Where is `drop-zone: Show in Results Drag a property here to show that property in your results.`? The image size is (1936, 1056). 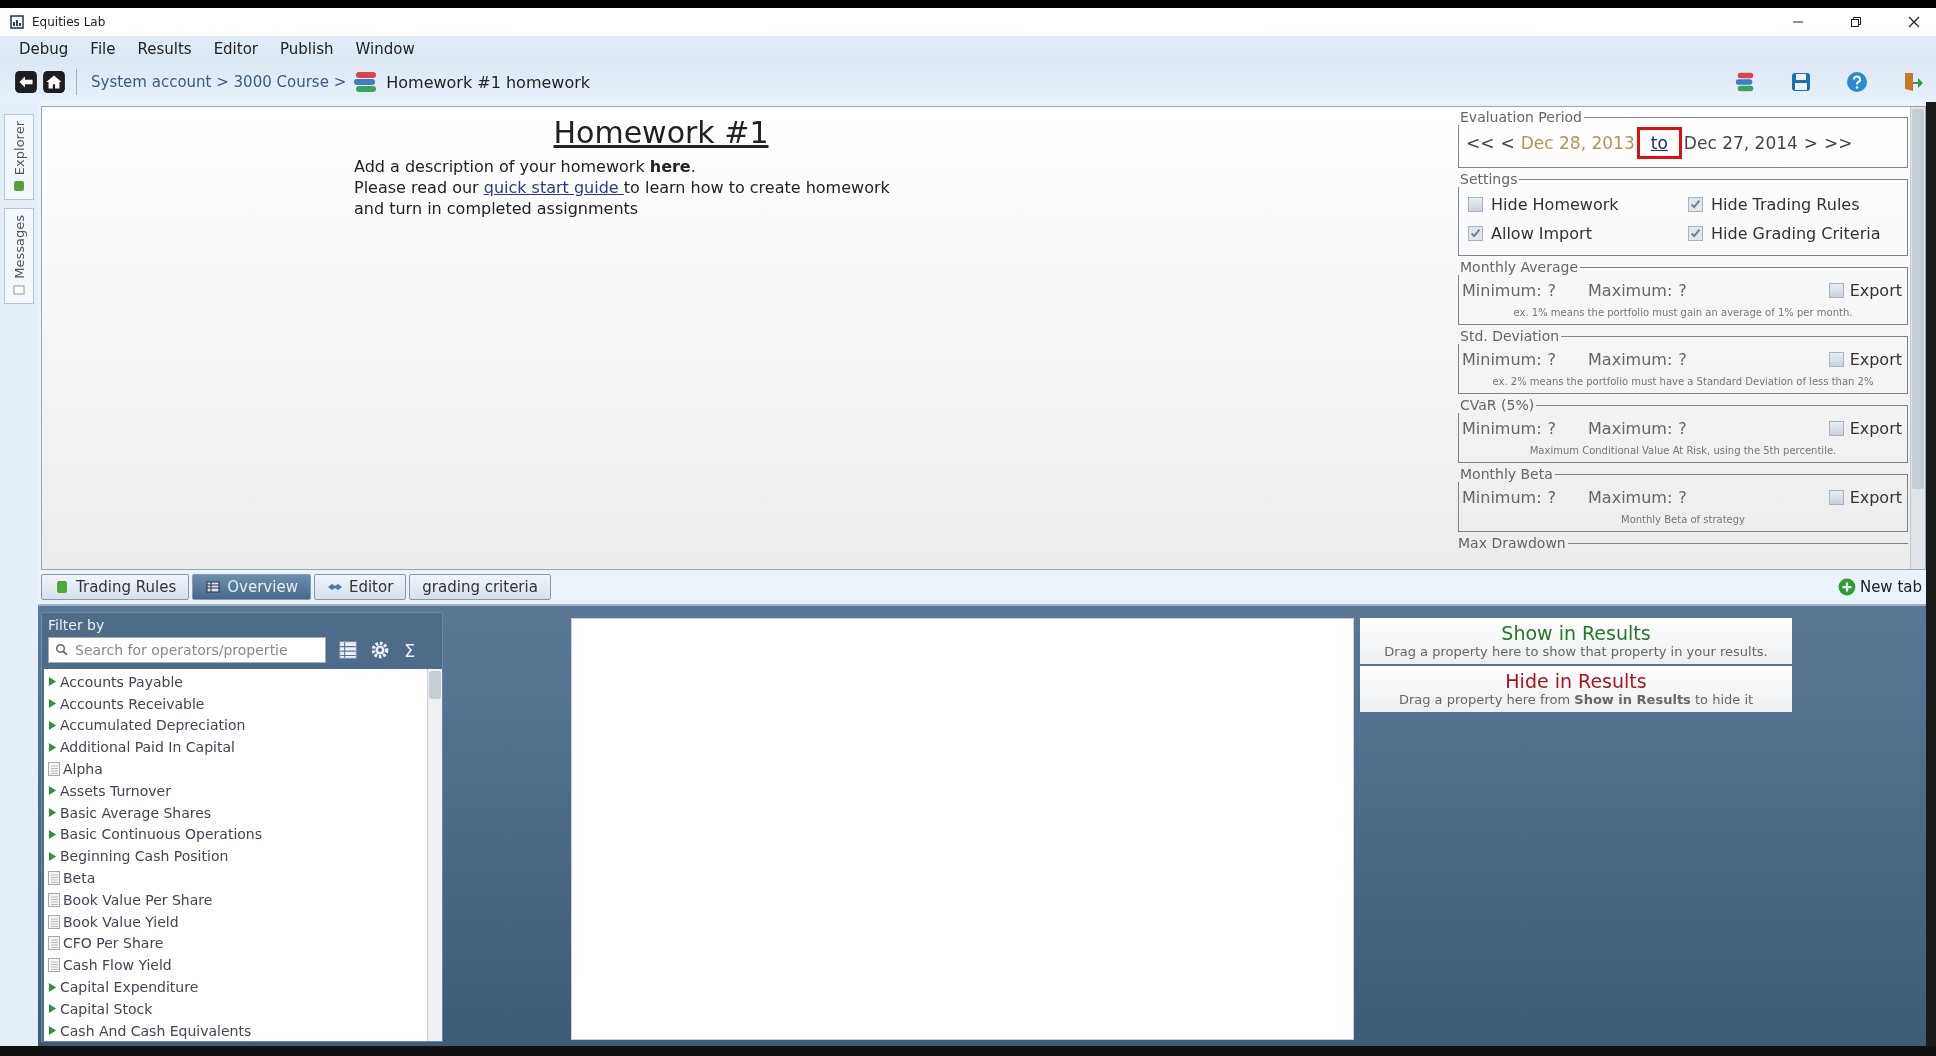 drop-zone: Show in Results Drag a property here to show that property in your results. is located at coordinates (1576, 641).